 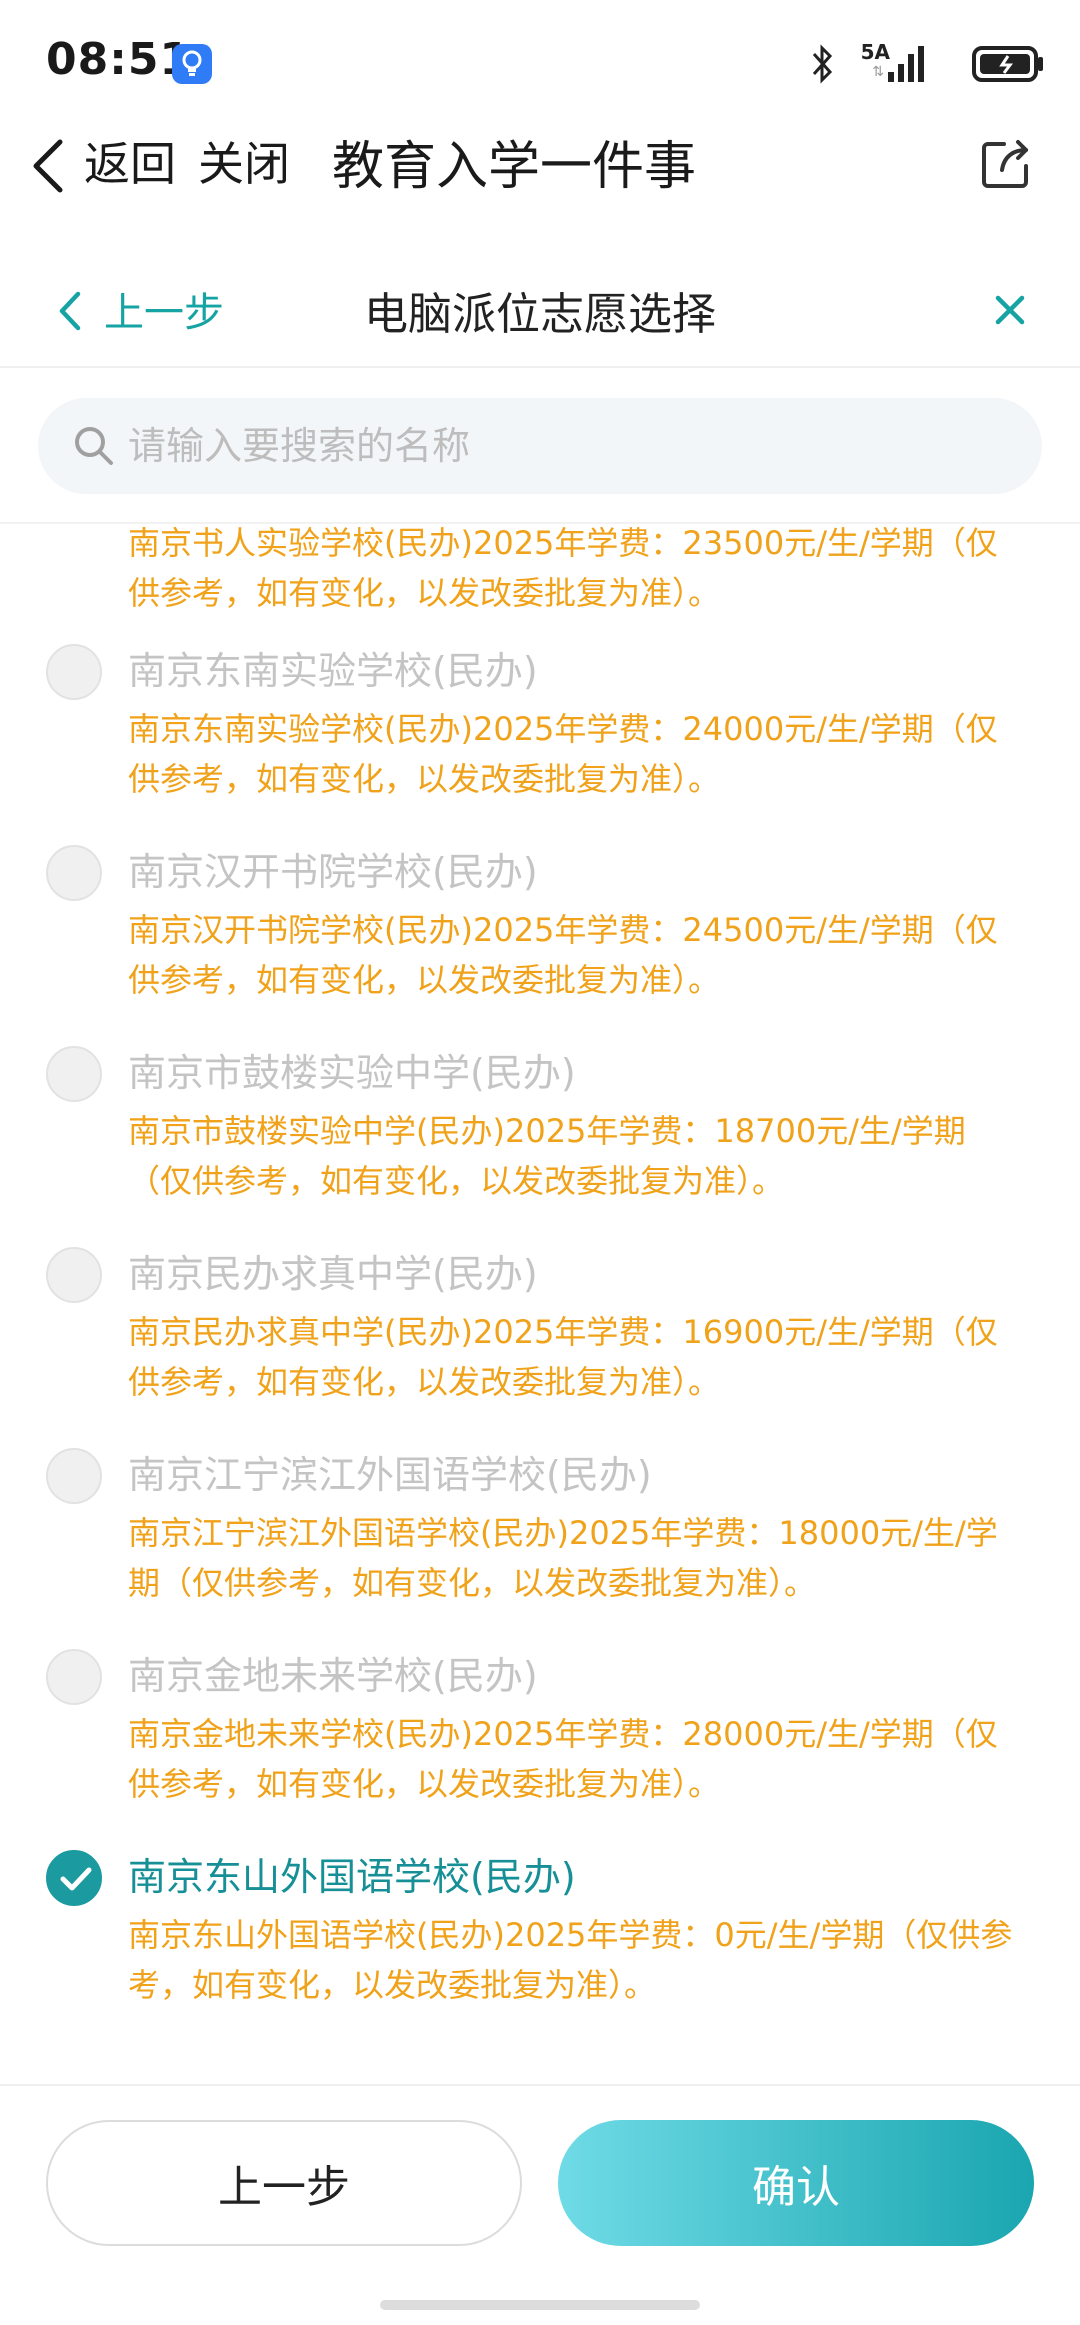 What do you see at coordinates (878, 72) in the screenshot?
I see `data-arrows-icon: ⇅` at bounding box center [878, 72].